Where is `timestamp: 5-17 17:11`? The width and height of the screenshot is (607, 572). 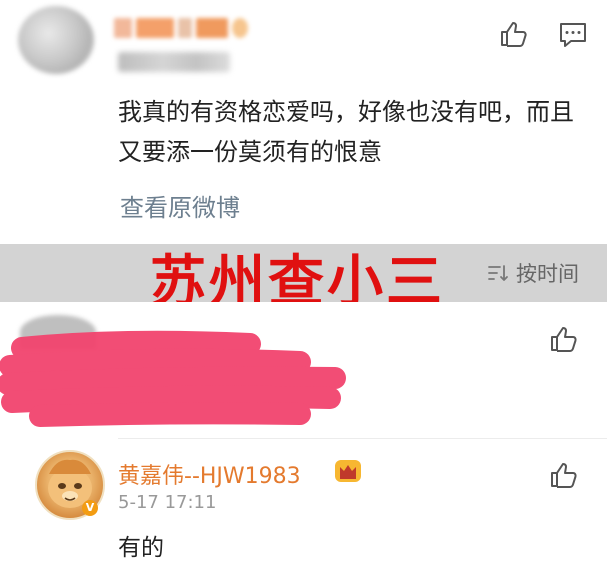
timestamp: 5-17 17:11 is located at coordinates (167, 502).